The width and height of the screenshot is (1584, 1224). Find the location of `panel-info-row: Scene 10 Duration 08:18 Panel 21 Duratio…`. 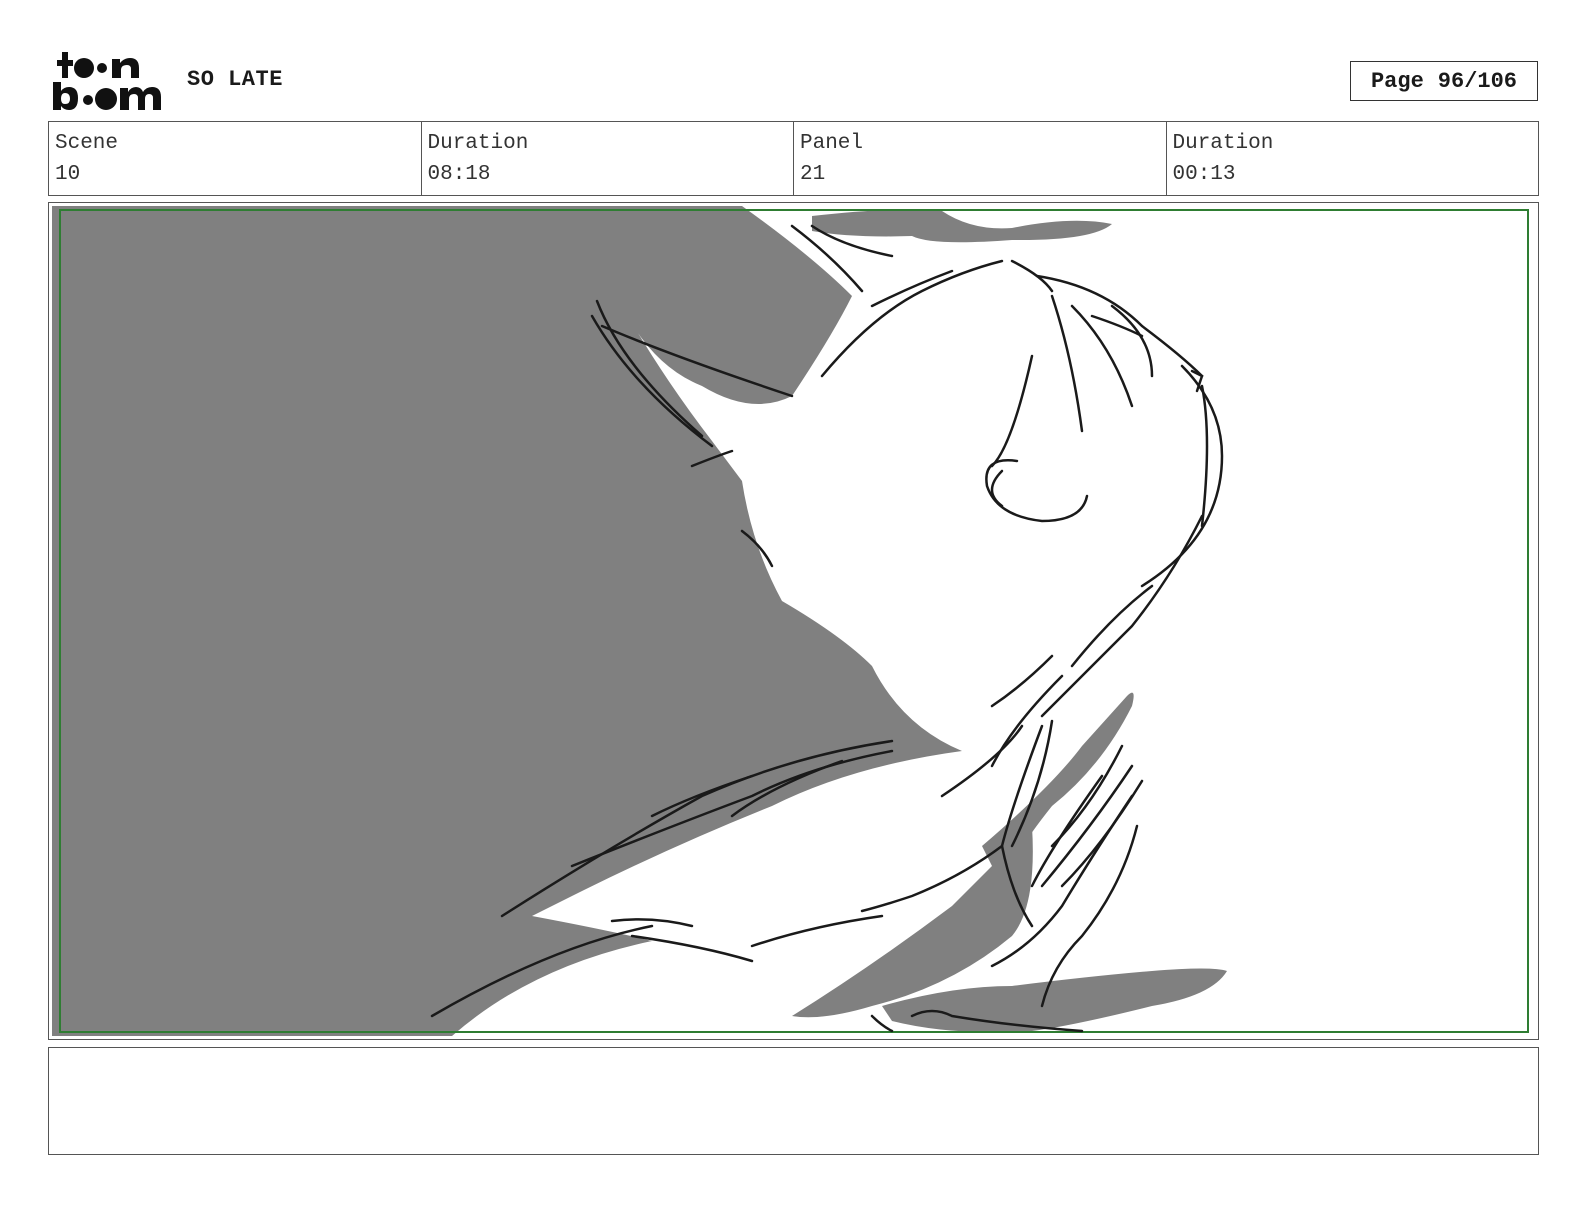

panel-info-row: Scene 10 Duration 08:18 Panel 21 Duratio… is located at coordinates (793, 158).